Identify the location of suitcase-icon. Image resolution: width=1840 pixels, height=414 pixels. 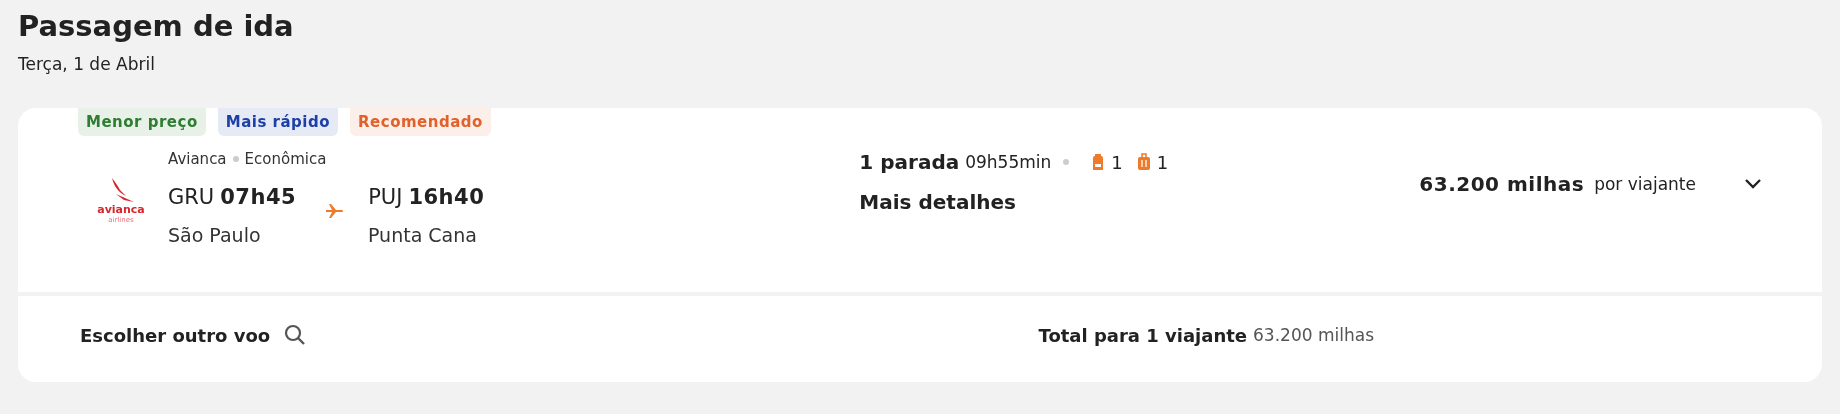
(1143, 162).